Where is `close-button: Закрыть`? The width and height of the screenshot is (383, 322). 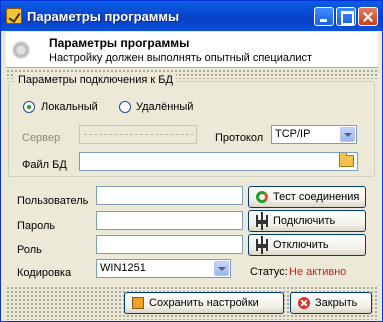
close-button: Закрыть is located at coordinates (331, 303).